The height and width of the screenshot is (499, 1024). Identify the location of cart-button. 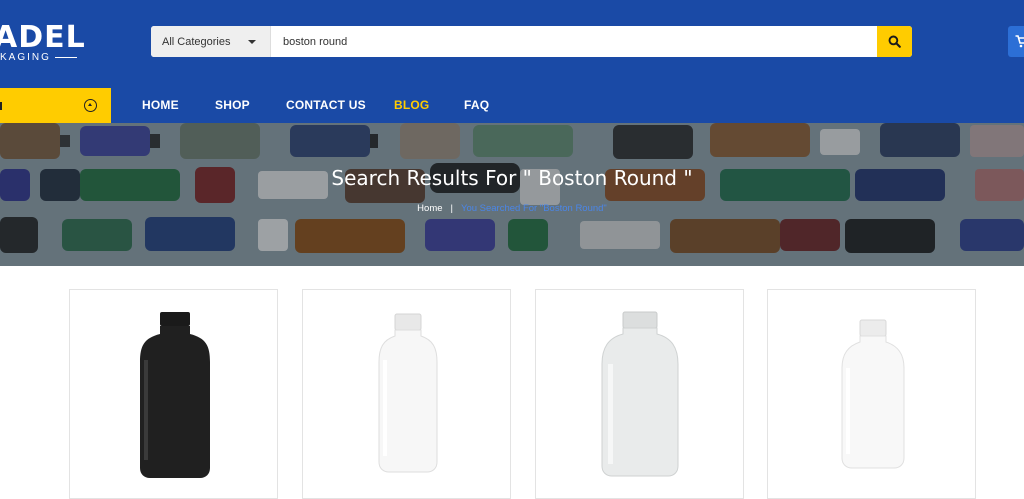
(1016, 41).